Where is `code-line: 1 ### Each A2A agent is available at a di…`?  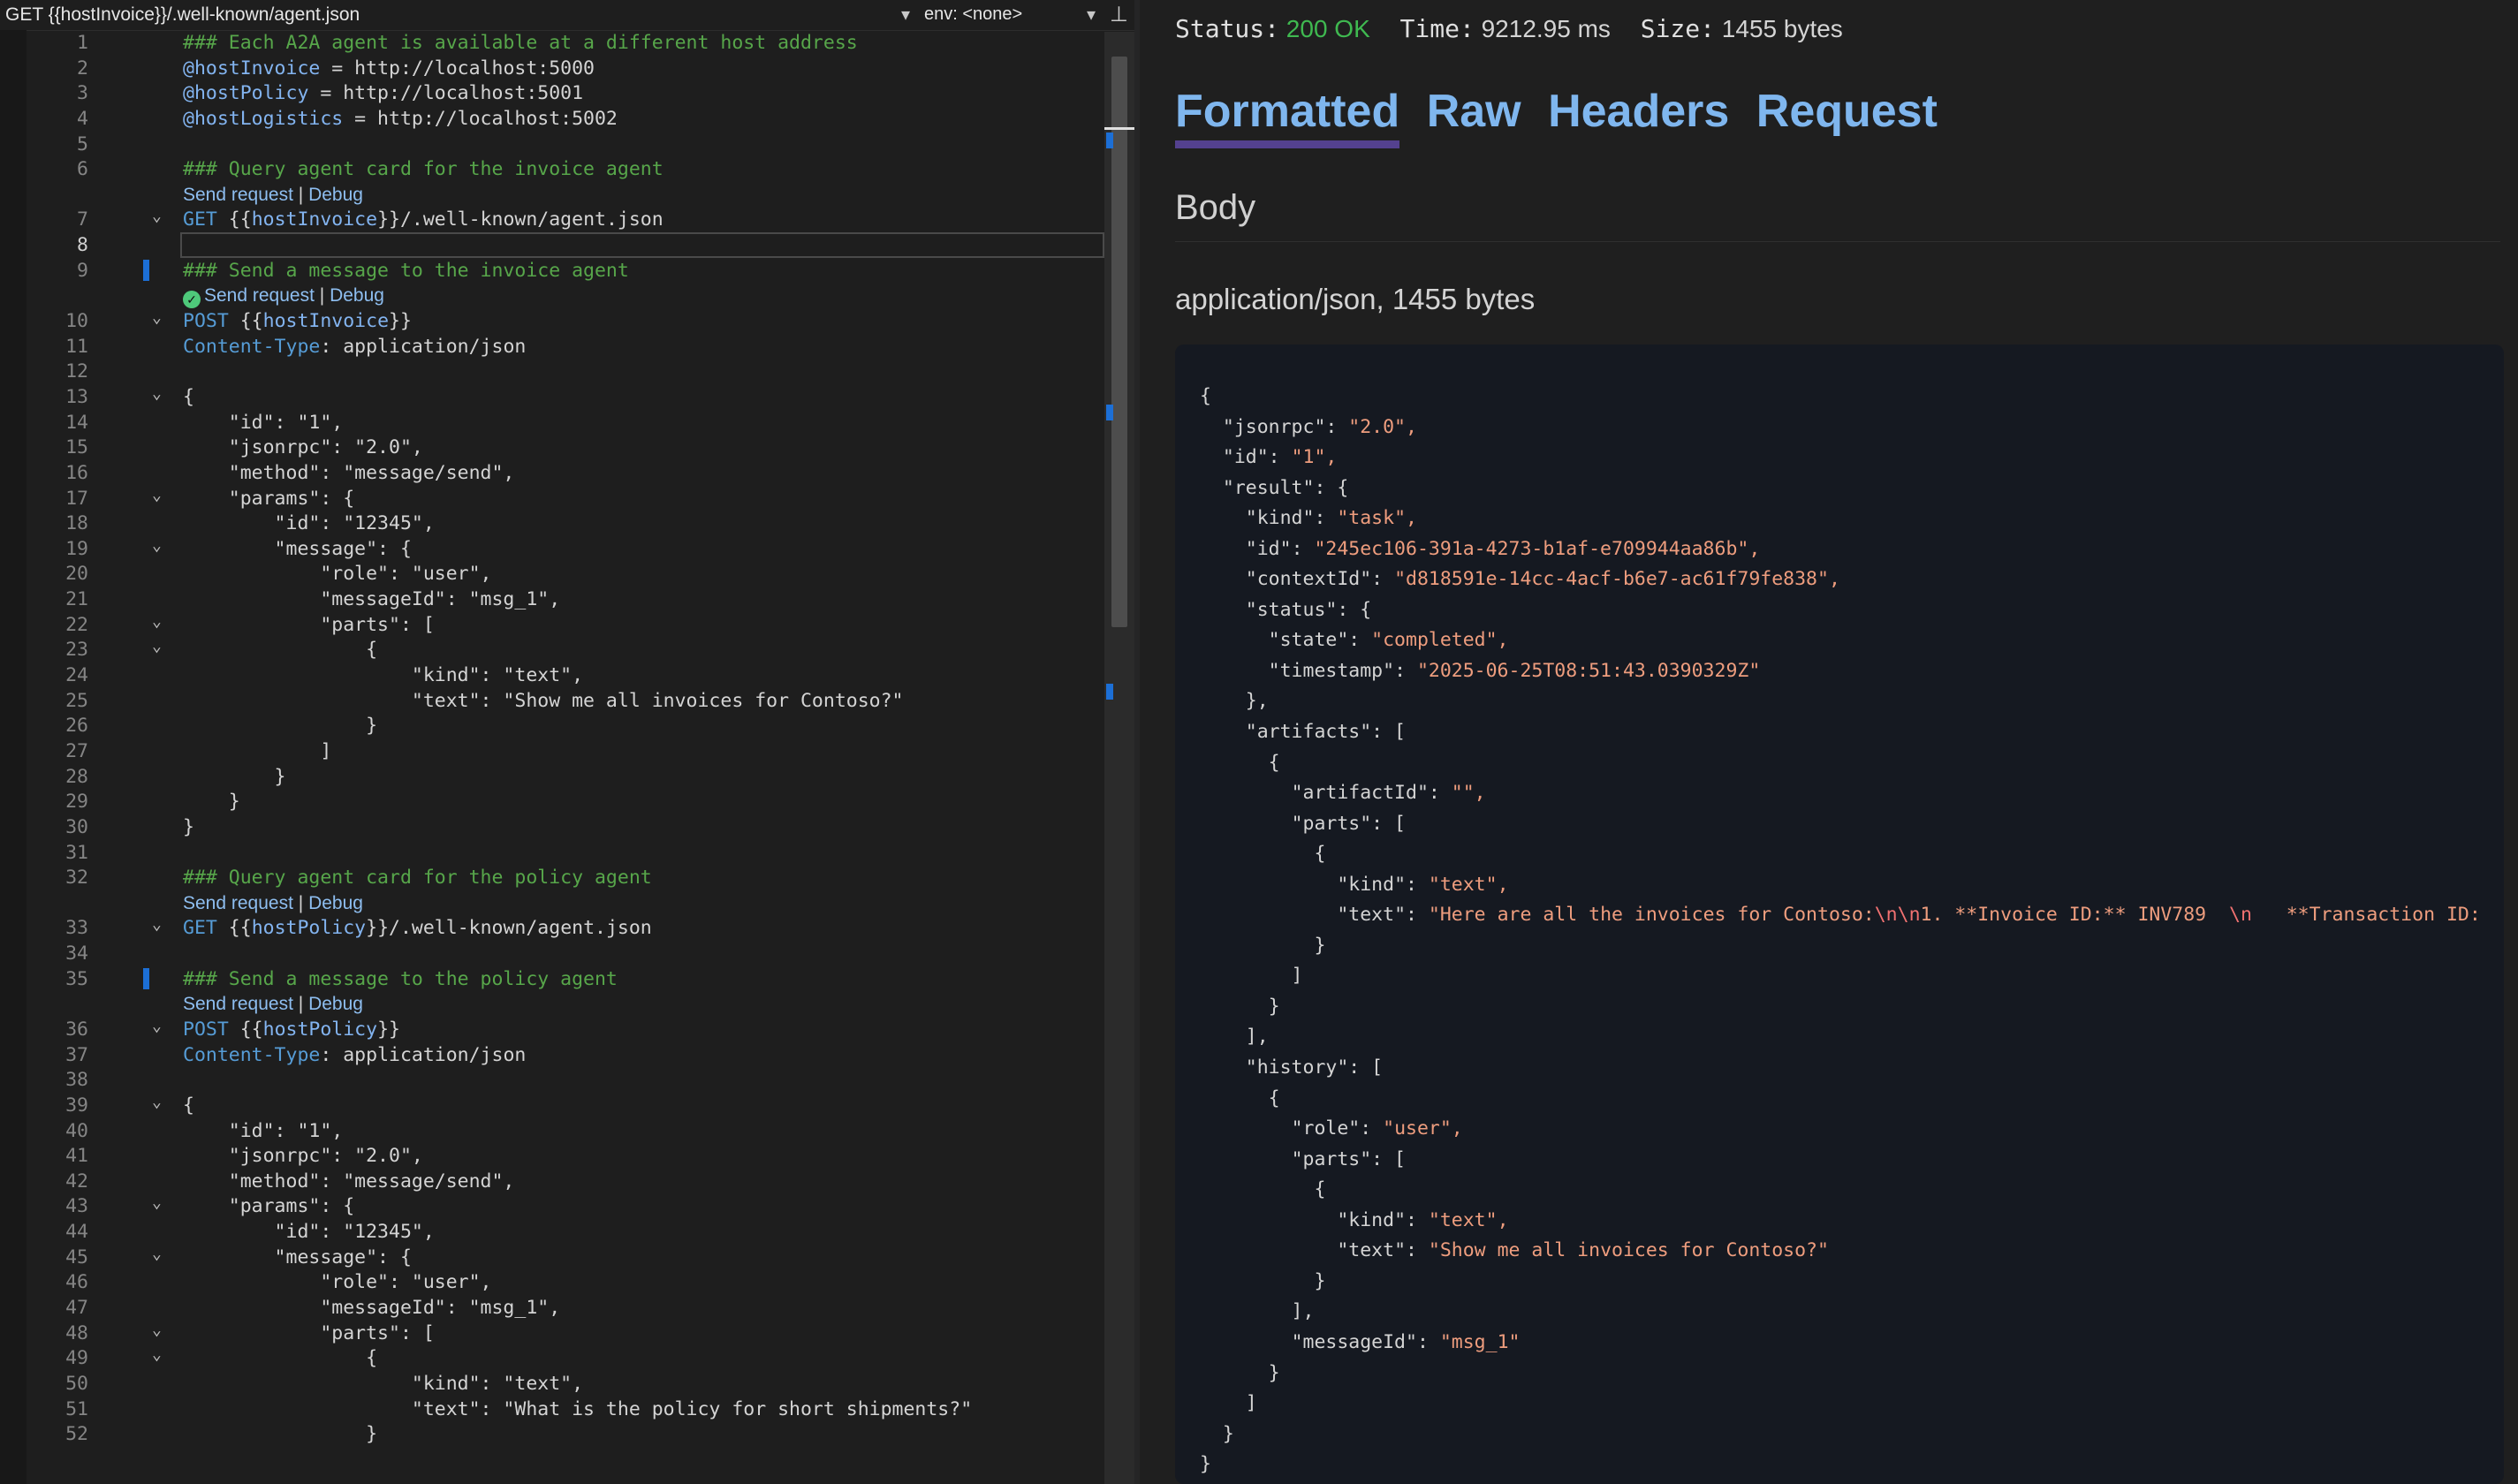 code-line: 1 ### Each A2A agent is available at a di… is located at coordinates (552, 43).